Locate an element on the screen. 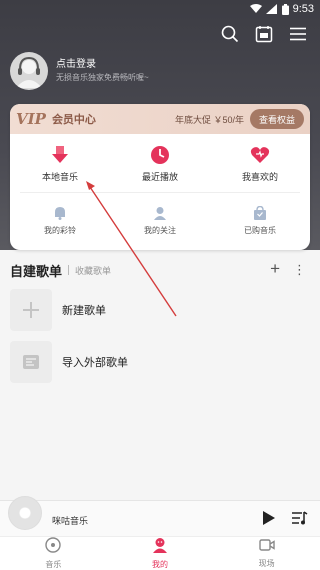 This screenshot has height=570, width=320. ringtone-label: 我的彩铃 is located at coordinates (60, 230).